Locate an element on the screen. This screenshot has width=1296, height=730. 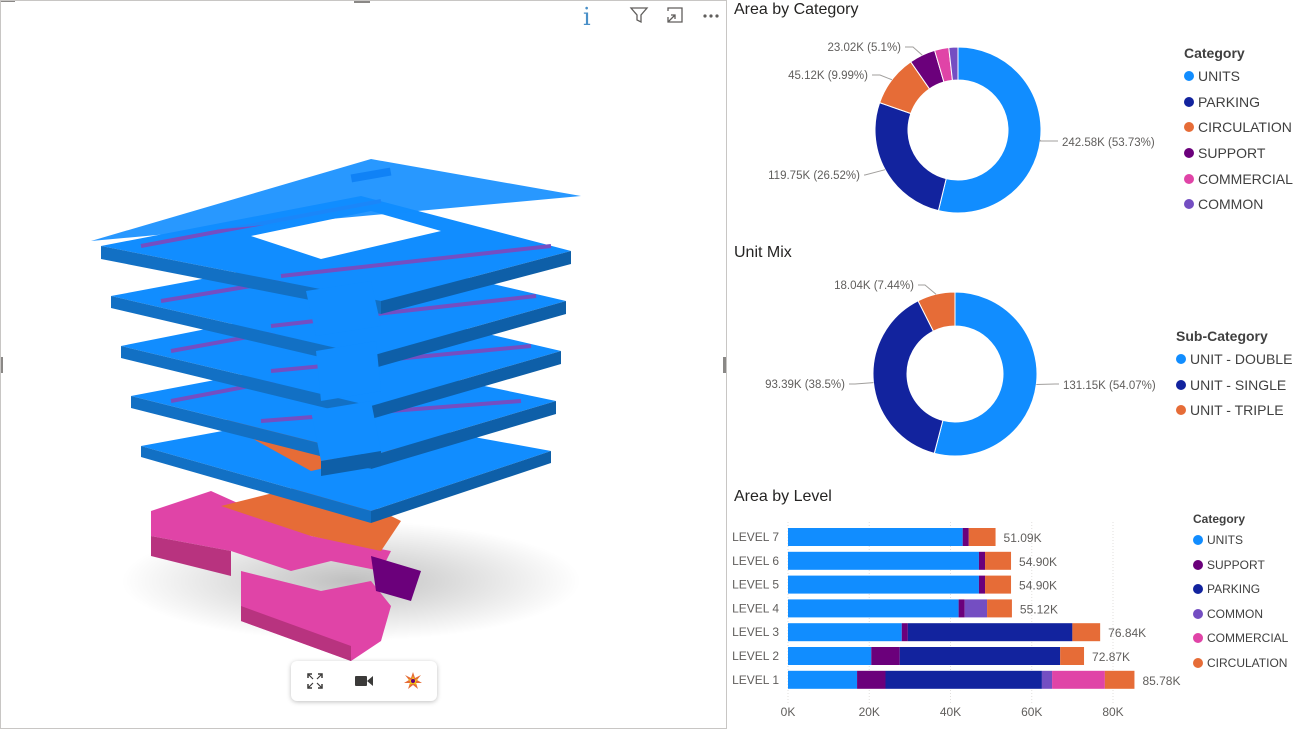
legend-item-unit-double: UNIT - DOUBLE is located at coordinates (1234, 359).